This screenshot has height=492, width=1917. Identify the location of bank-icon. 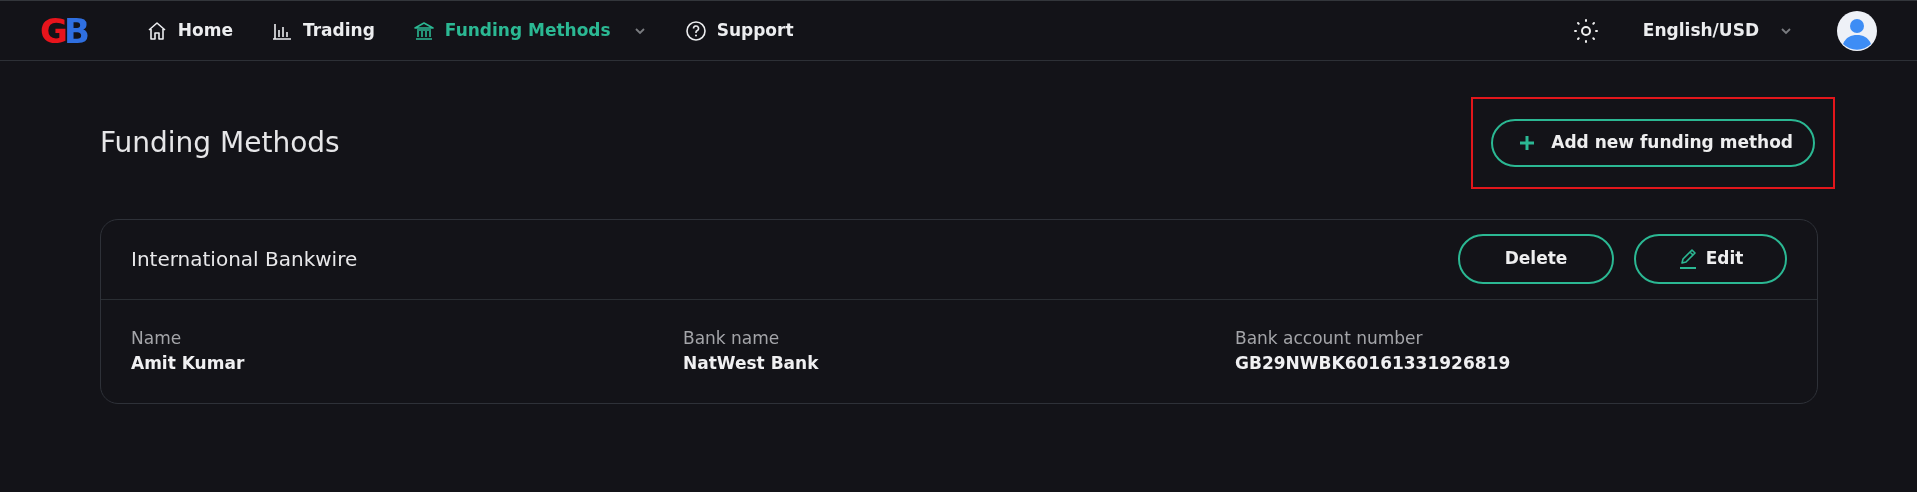
(423, 30).